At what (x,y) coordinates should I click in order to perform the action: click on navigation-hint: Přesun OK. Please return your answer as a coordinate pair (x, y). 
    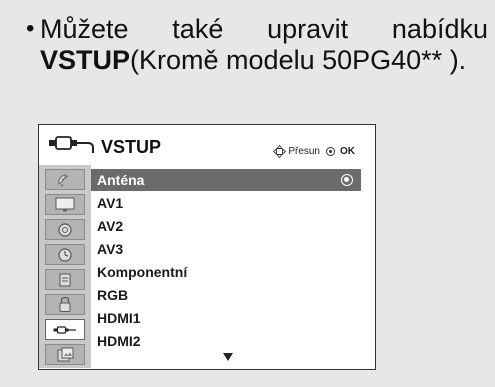
    Looking at the image, I should click on (314, 151).